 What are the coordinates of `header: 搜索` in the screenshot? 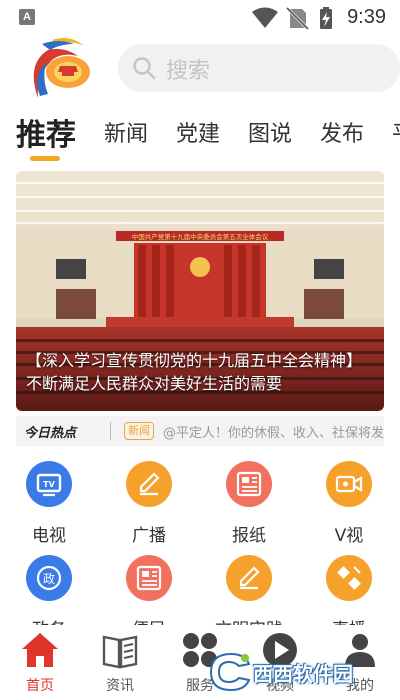 It's located at (200, 71).